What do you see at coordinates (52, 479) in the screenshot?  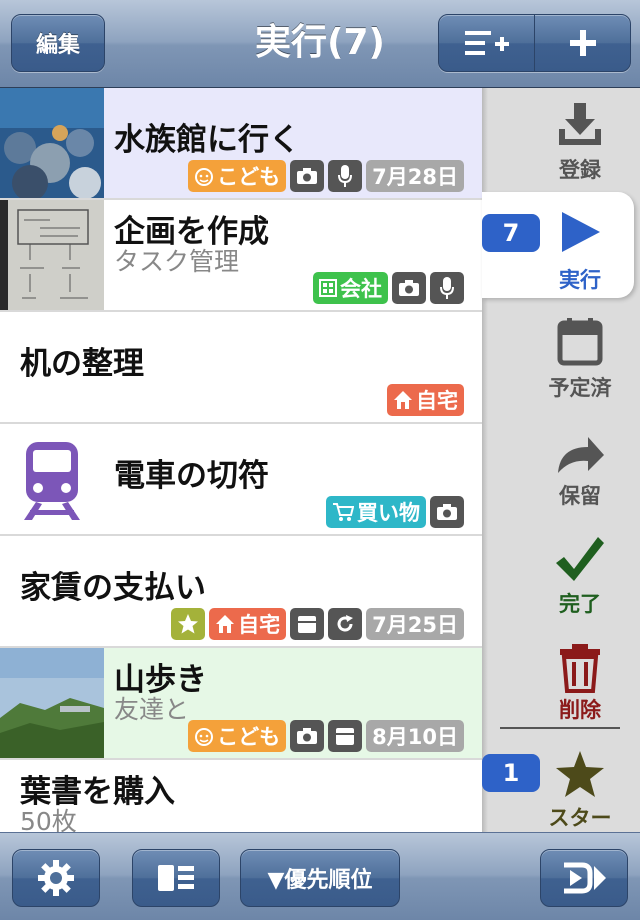 I see `train-icon` at bounding box center [52, 479].